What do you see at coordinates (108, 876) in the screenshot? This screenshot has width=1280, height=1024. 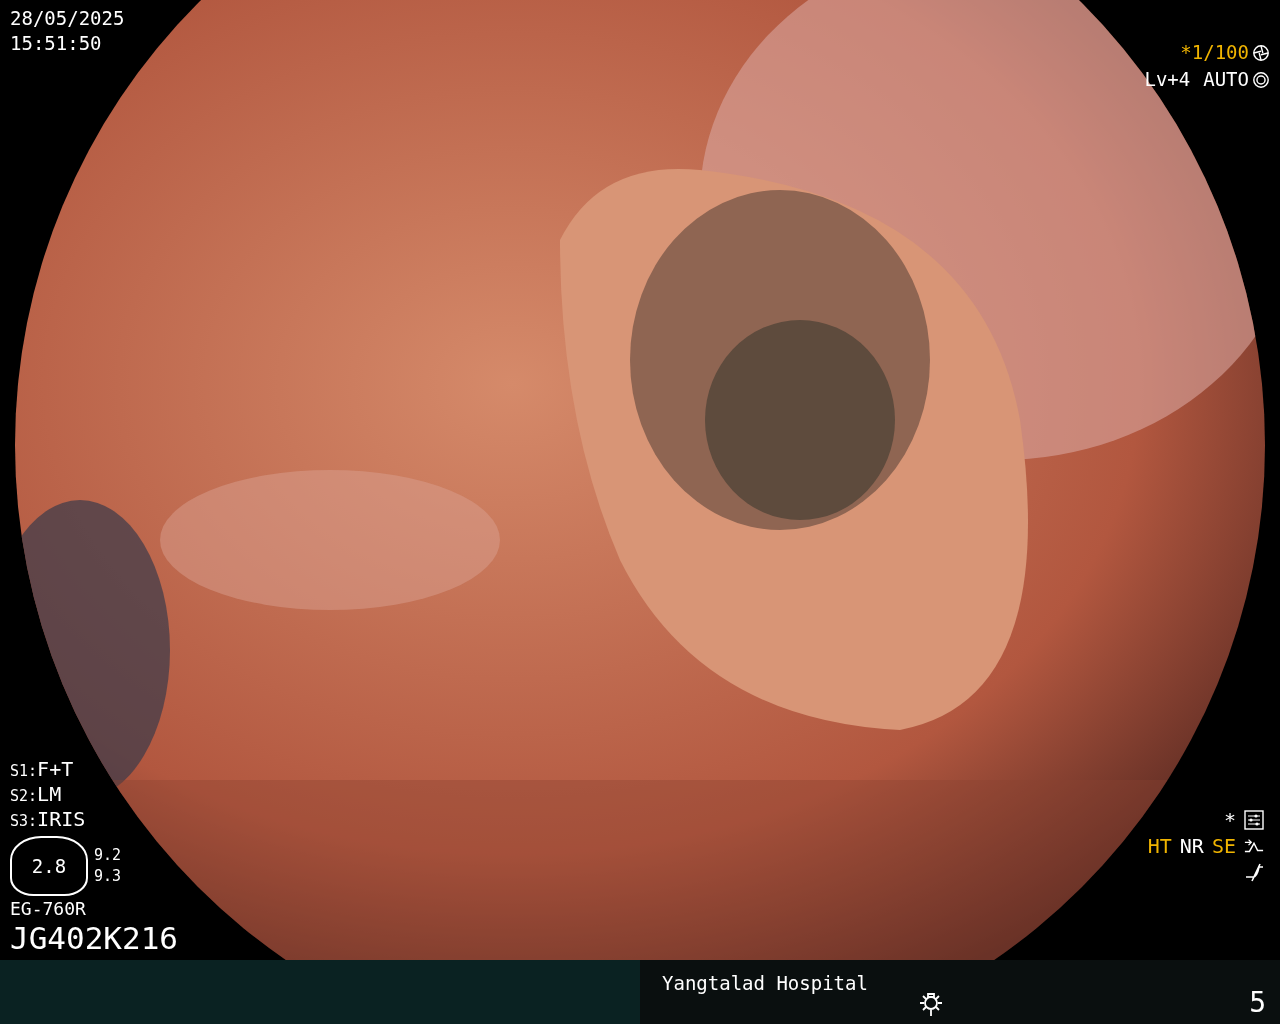 I see `gauge-reading: 9.3` at bounding box center [108, 876].